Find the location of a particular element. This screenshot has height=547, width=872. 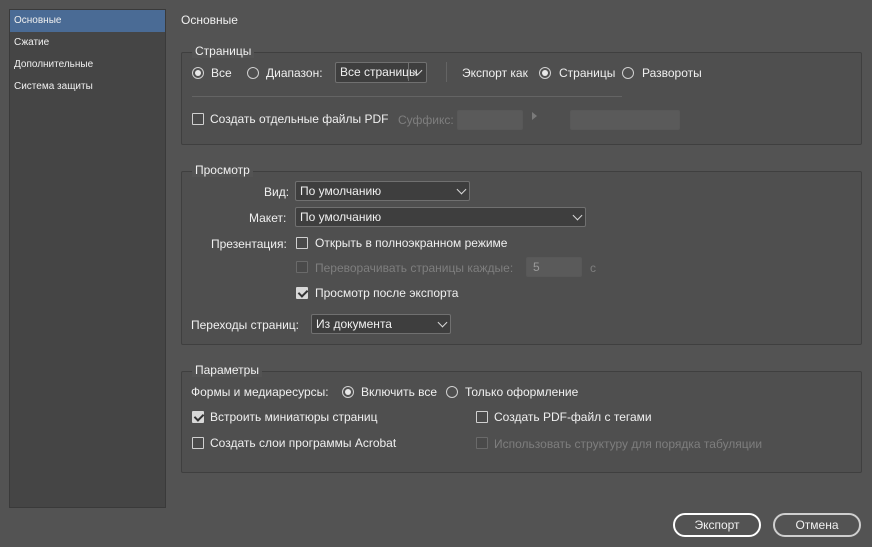

sidebar-item-advanced: Дополнительные is located at coordinates (87, 65).